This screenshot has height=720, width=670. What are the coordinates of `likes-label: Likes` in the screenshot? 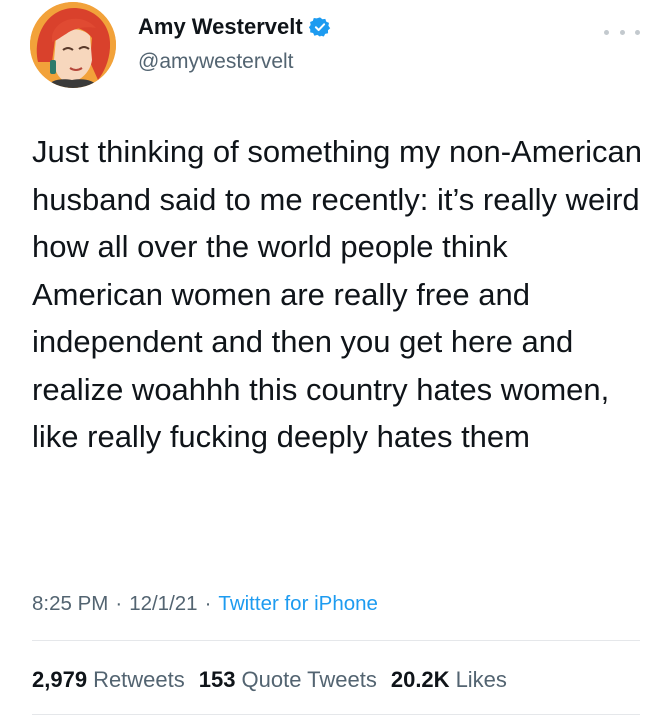 It's located at (481, 679).